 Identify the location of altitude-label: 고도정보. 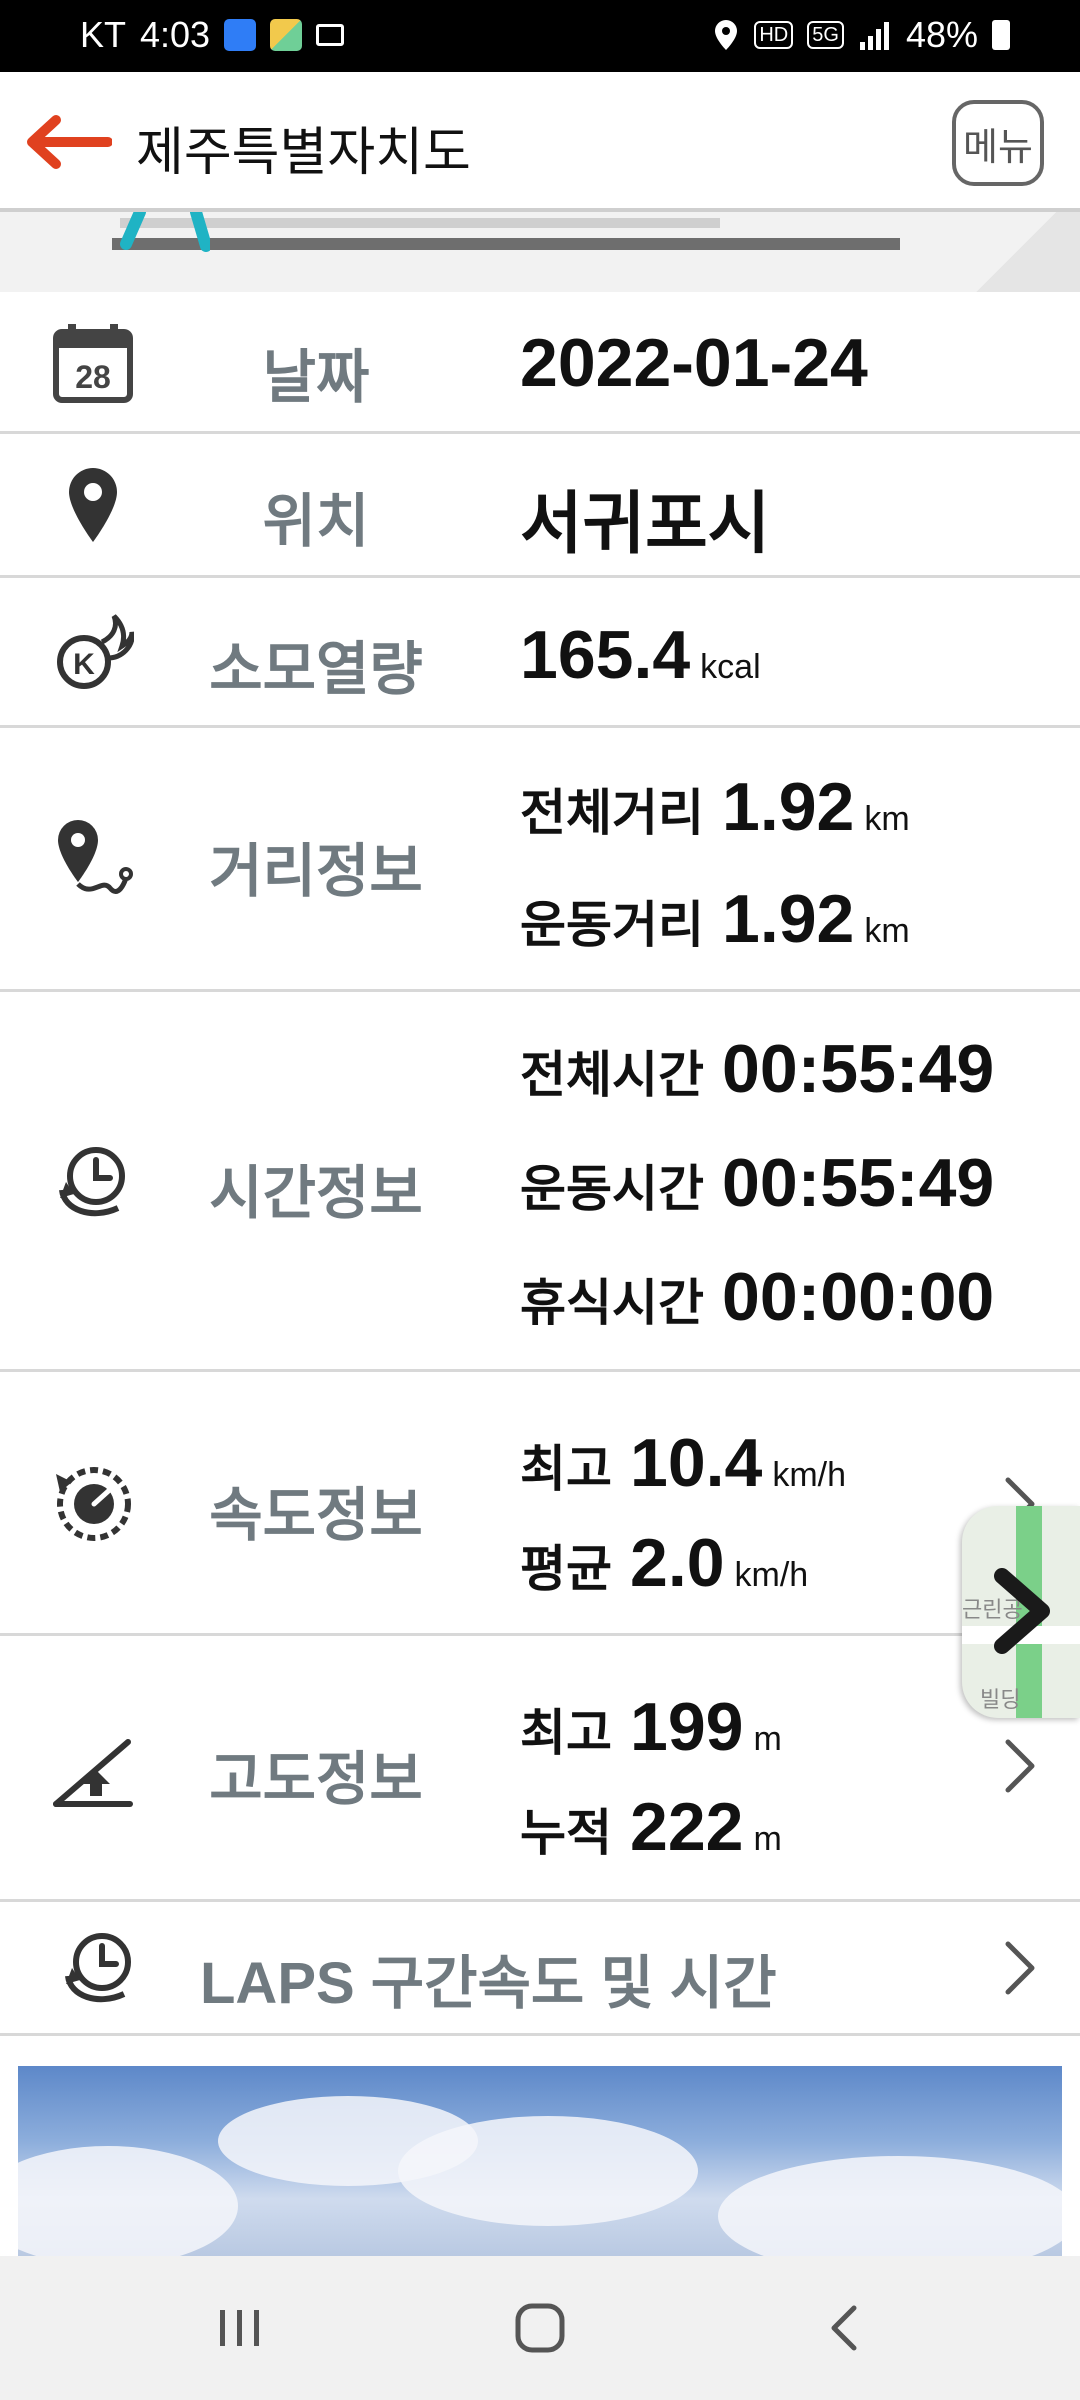
(316, 1779).